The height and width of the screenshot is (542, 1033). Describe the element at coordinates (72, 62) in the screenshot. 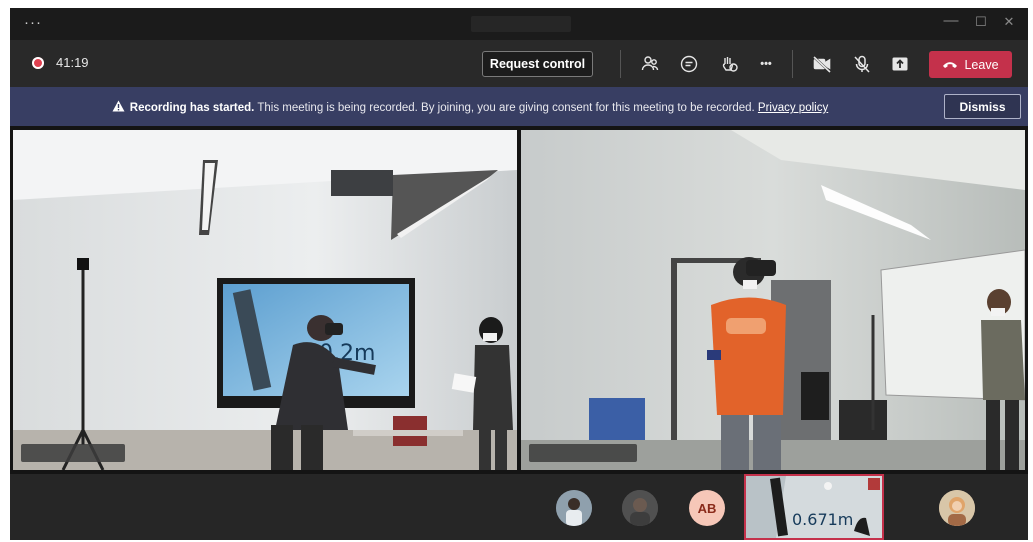

I see `meeting-timer: 41:19` at that location.